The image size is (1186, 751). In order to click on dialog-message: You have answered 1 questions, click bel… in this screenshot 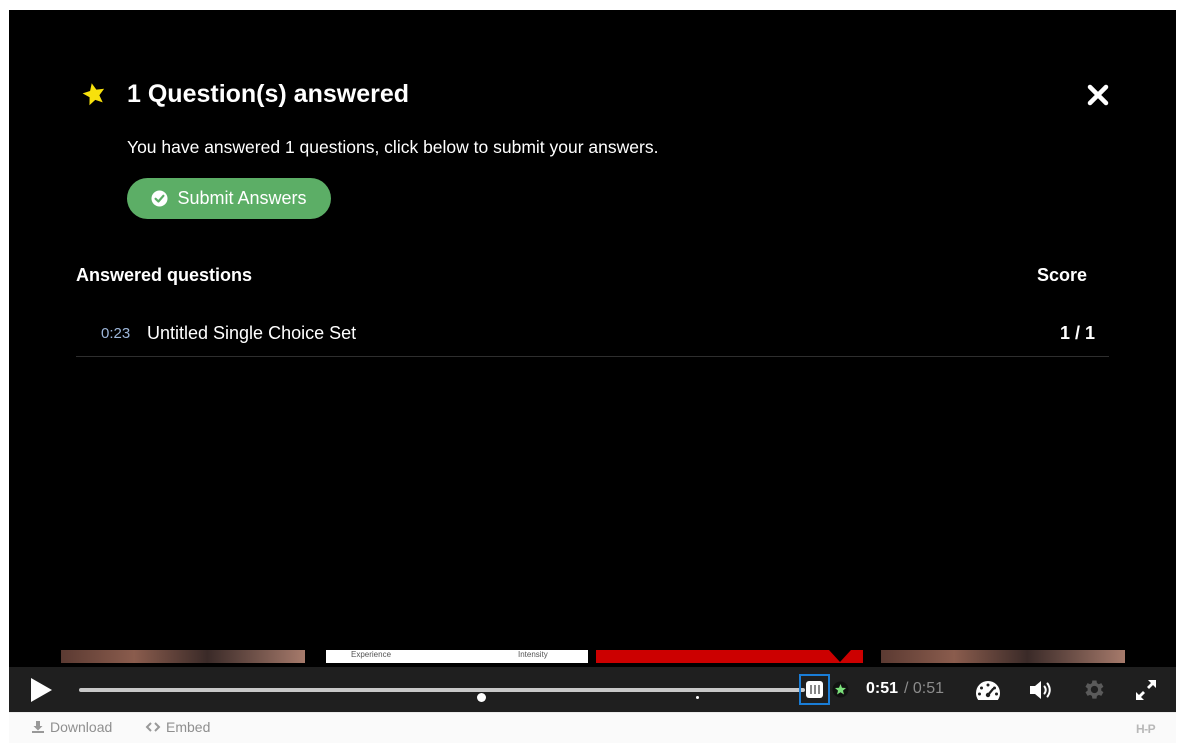, I will do `click(393, 147)`.